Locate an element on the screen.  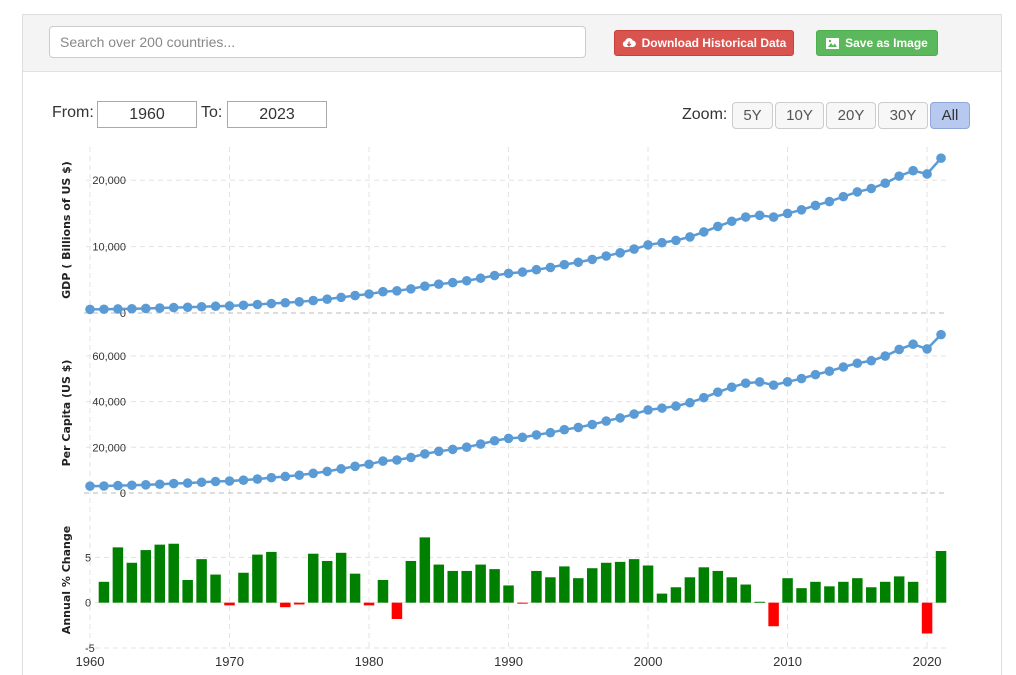
x-tick-label: 2010 is located at coordinates (787, 661).